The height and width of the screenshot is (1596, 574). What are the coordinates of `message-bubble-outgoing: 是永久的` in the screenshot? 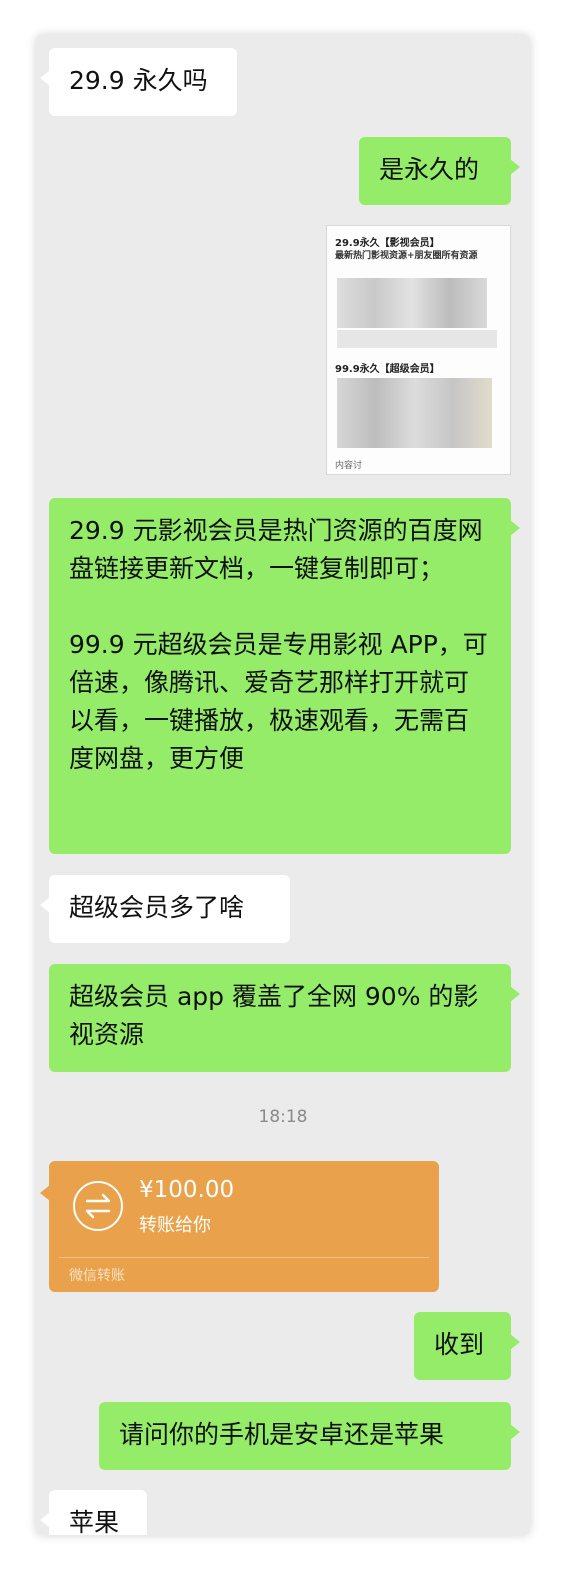 It's located at (439, 171).